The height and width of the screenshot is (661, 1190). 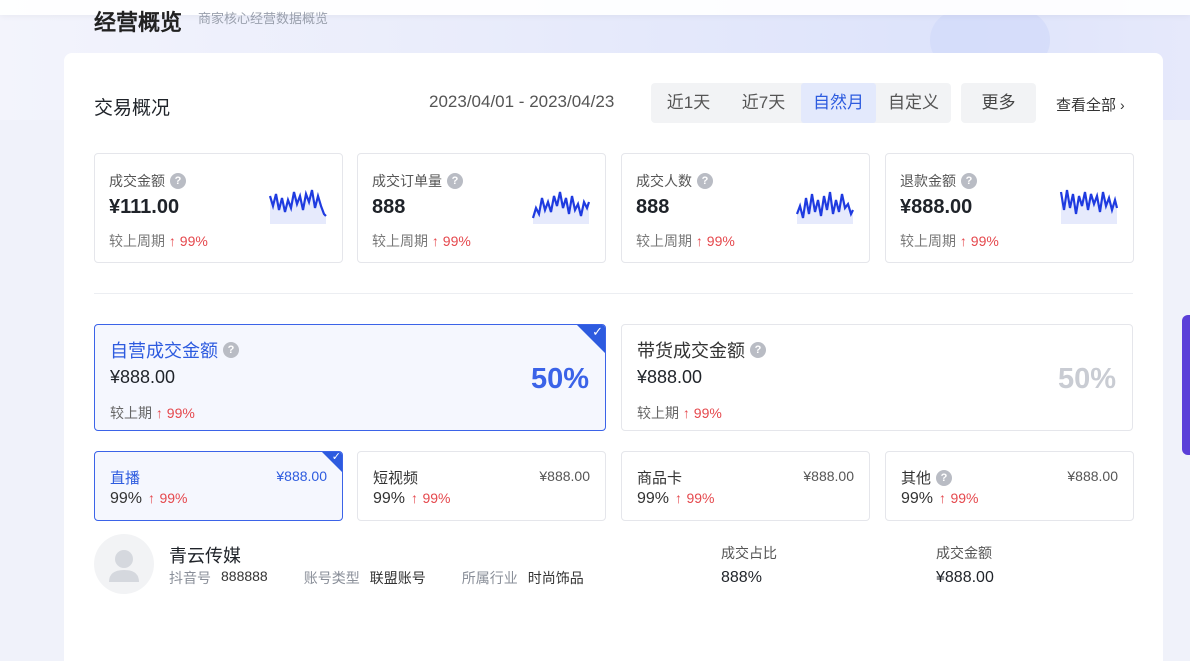 I want to click on affiliate-gmv-card: 带货成交金额? ¥888.00 50% 较上期 ↑ 99%, so click(x=877, y=377).